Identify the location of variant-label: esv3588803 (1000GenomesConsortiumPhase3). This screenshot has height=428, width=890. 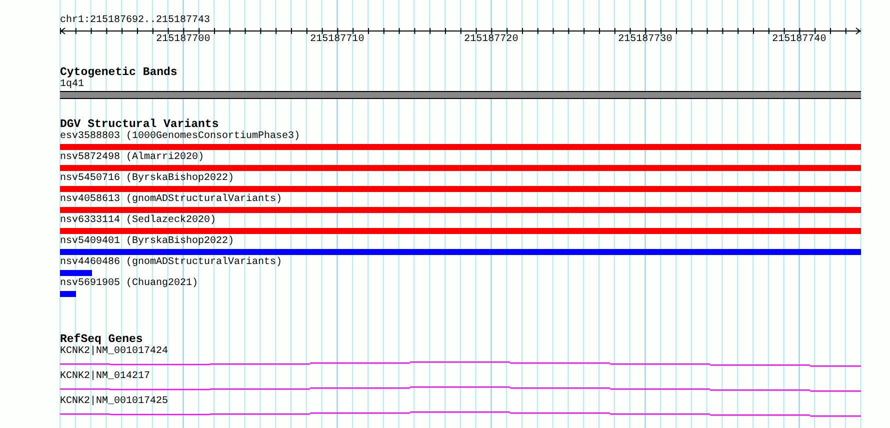
(180, 137).